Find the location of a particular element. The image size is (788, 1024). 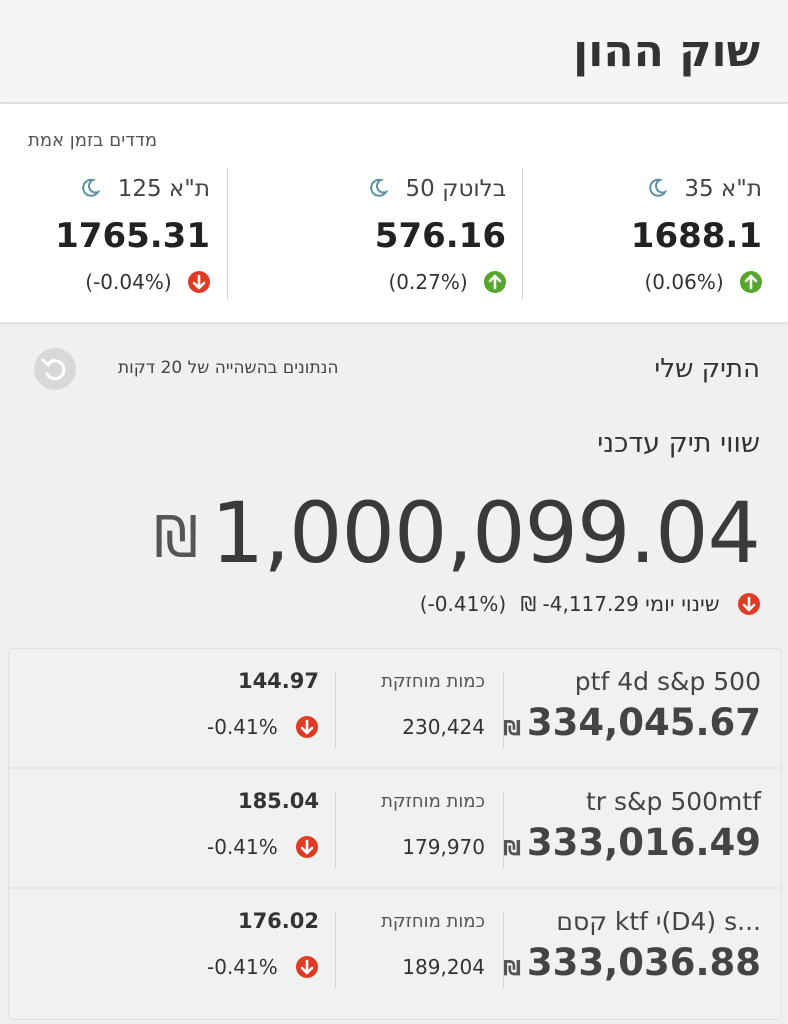

unit-price: 185.04 is located at coordinates (278, 801).